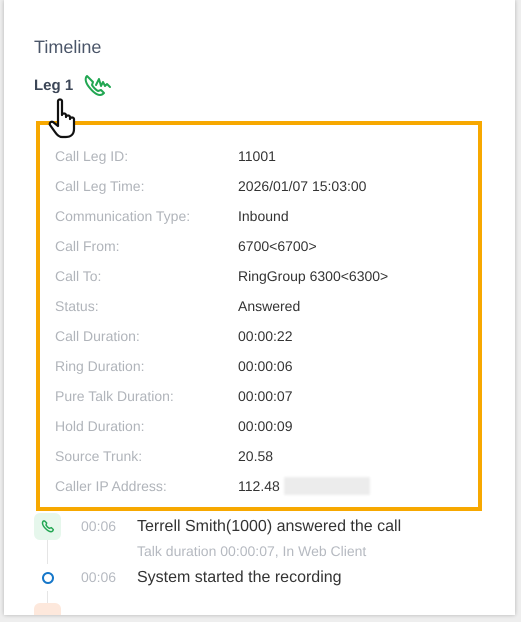 Image resolution: width=521 pixels, height=622 pixels. I want to click on detail-value: Inbound, so click(263, 216).